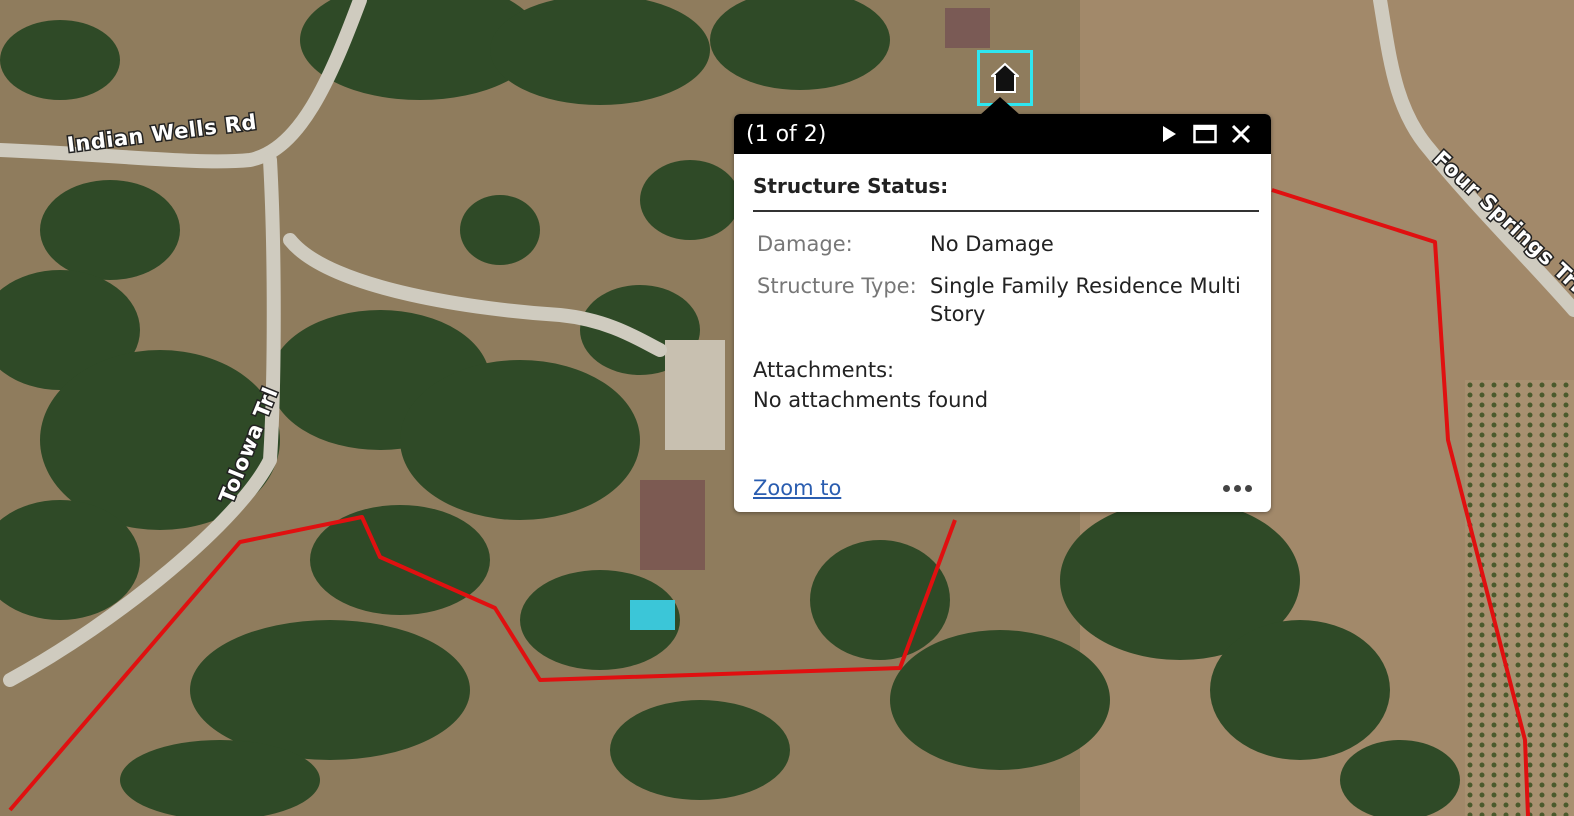 This screenshot has height=816, width=1574. Describe the element at coordinates (1002, 134) in the screenshot. I see `popup-header: (1 of 2)` at that location.